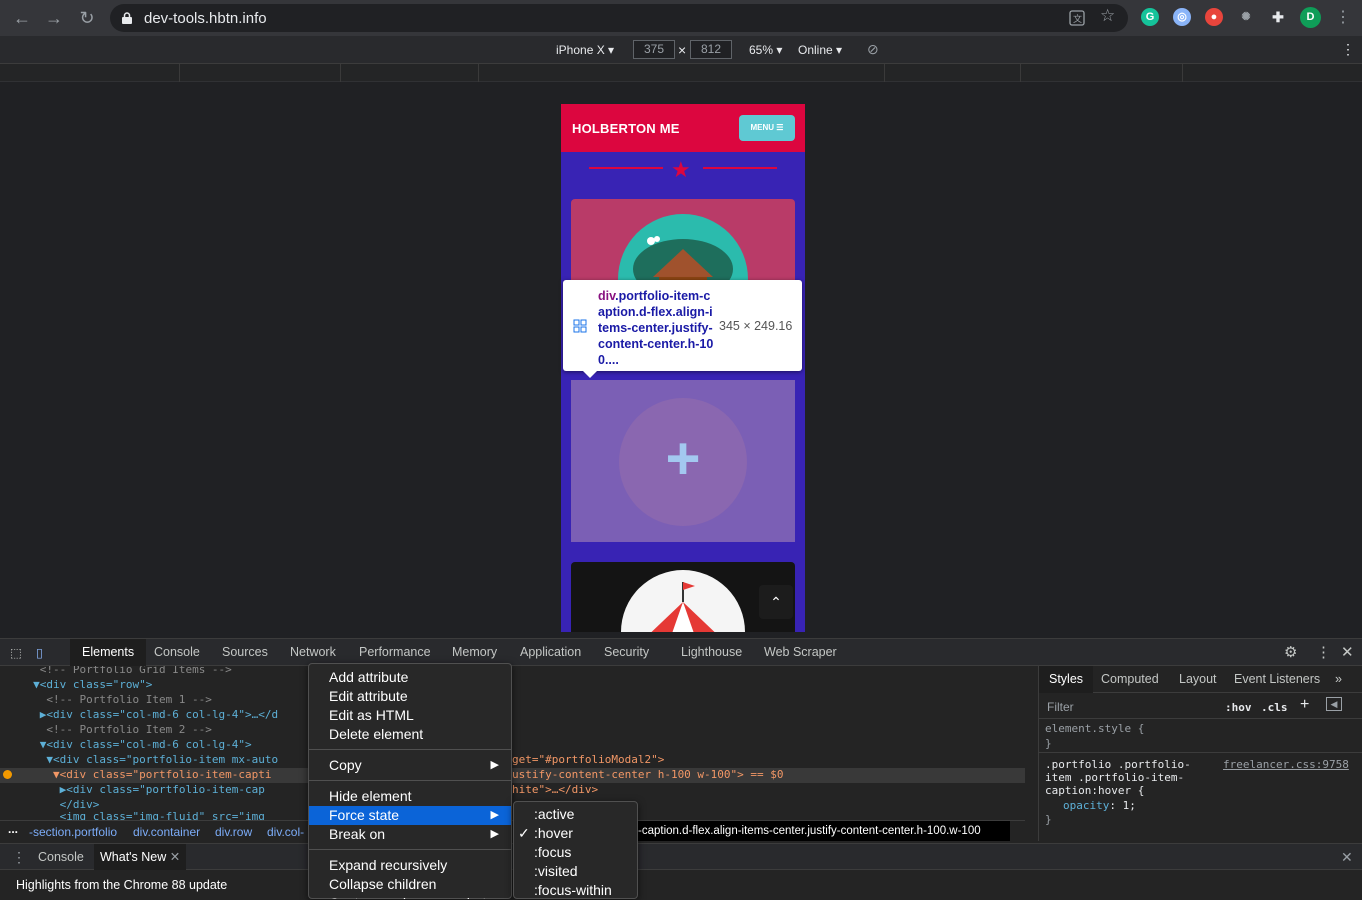 The width and height of the screenshot is (1362, 900). I want to click on menu-item-force-state: Force state ▶, so click(410, 815).